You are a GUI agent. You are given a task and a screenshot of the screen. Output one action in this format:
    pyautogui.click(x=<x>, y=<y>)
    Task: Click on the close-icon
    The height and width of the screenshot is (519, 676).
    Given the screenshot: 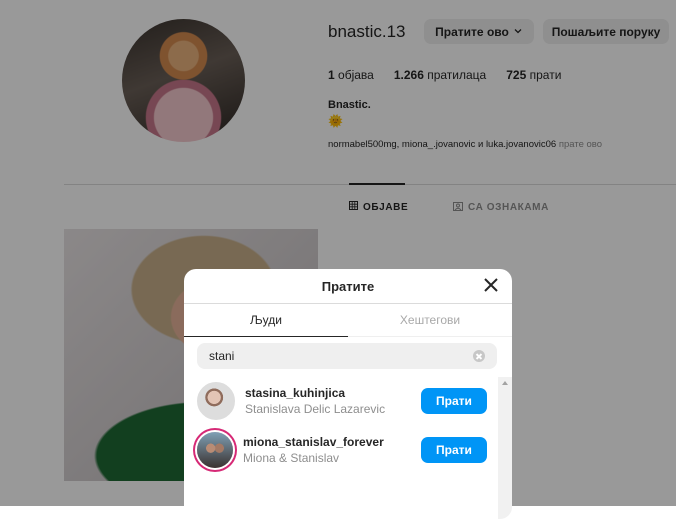 What is the action you would take?
    pyautogui.click(x=491, y=285)
    